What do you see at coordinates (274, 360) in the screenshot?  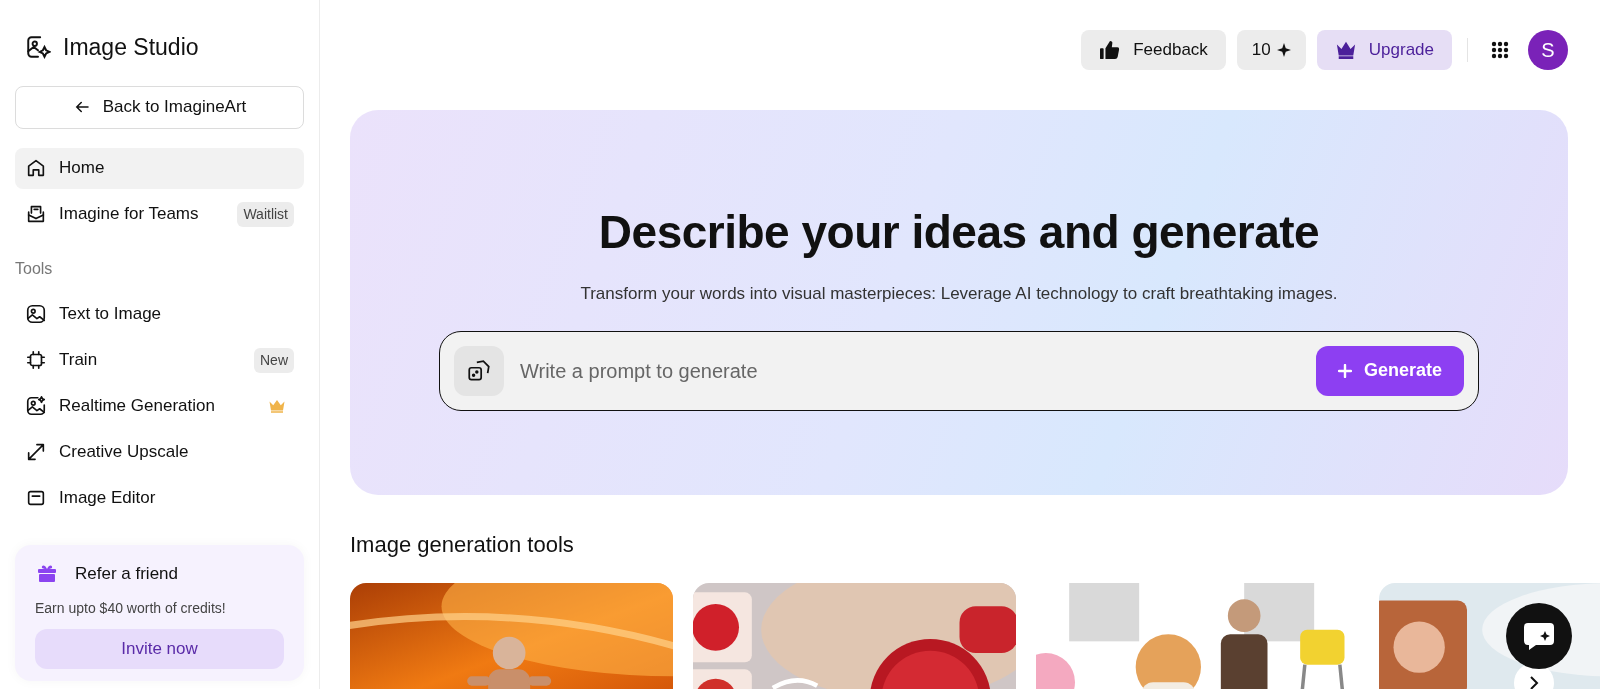 I see `nav-badge: New` at bounding box center [274, 360].